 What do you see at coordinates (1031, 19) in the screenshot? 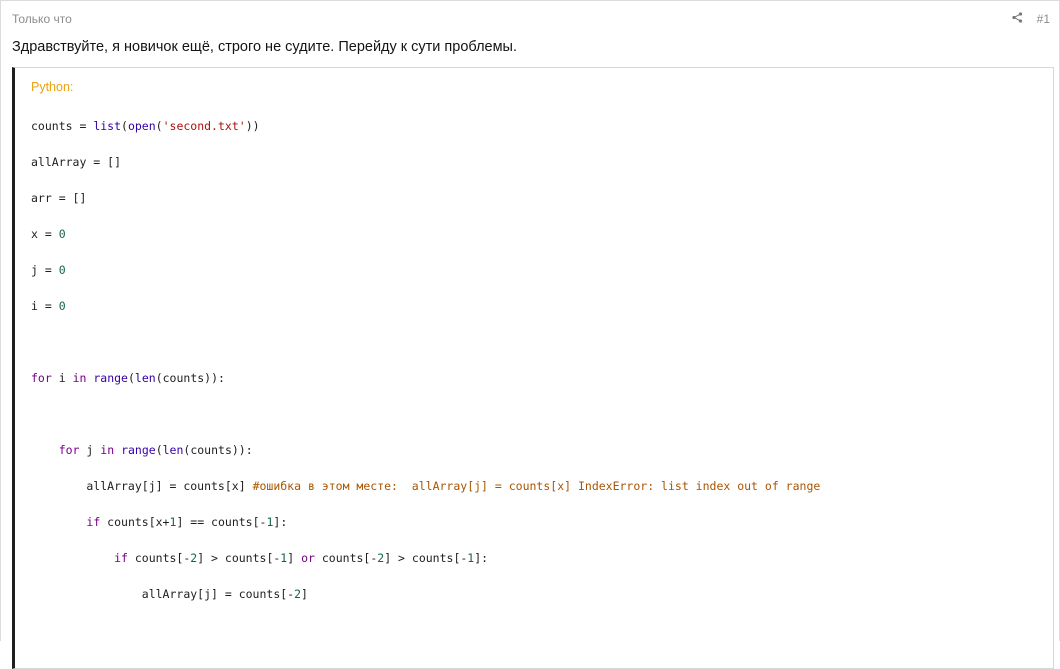
I see `post-actions: #1` at bounding box center [1031, 19].